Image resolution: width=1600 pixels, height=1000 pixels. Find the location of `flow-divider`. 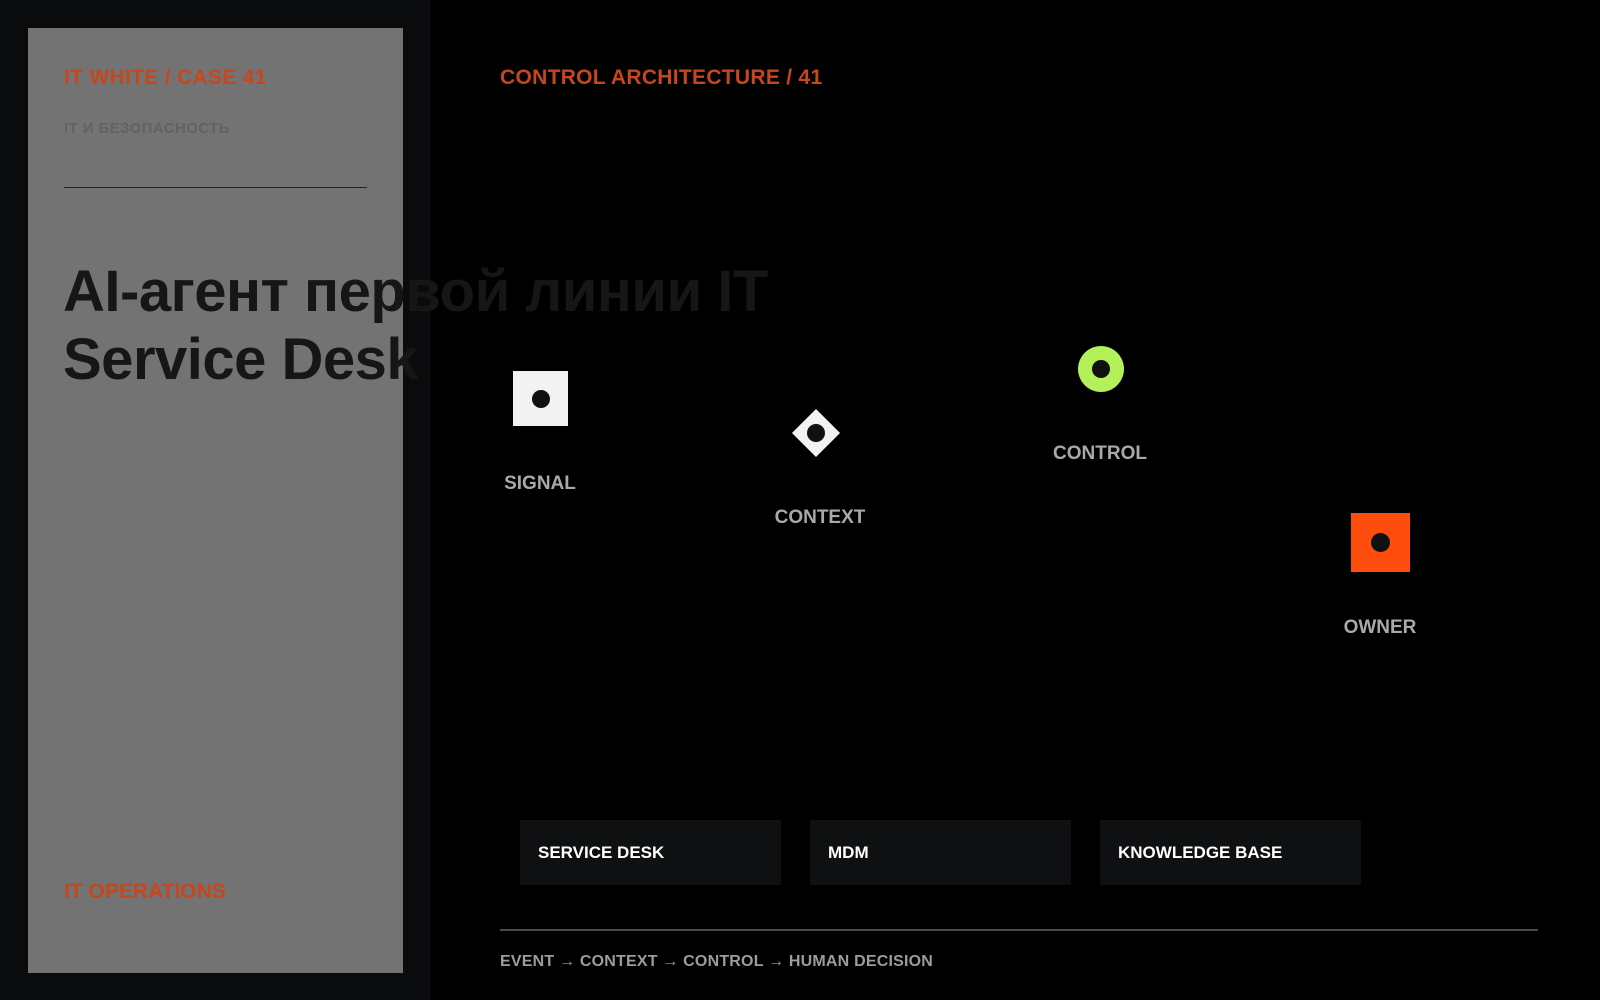

flow-divider is located at coordinates (1019, 930).